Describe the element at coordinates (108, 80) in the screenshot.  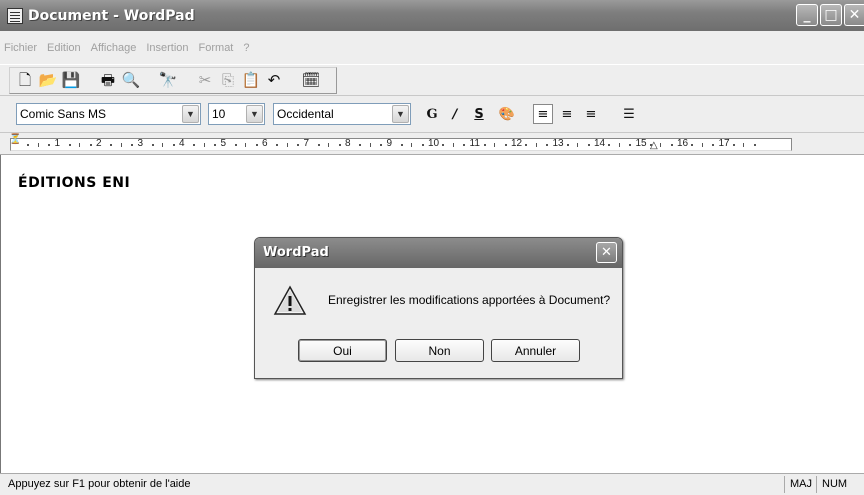
I see `print-icon: 🖶` at that location.